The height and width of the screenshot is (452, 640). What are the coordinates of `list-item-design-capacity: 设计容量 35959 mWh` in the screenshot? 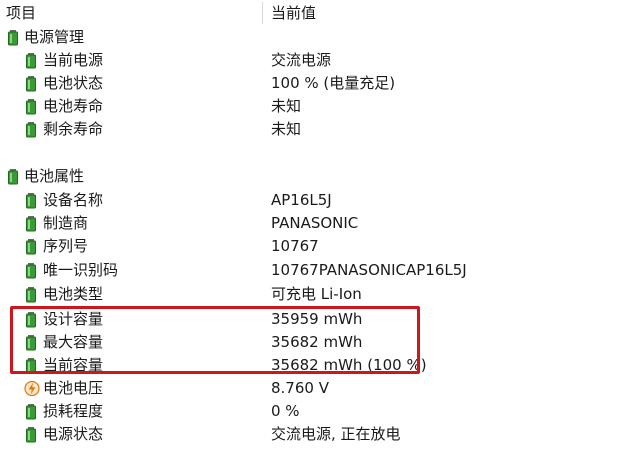 It's located at (320, 319).